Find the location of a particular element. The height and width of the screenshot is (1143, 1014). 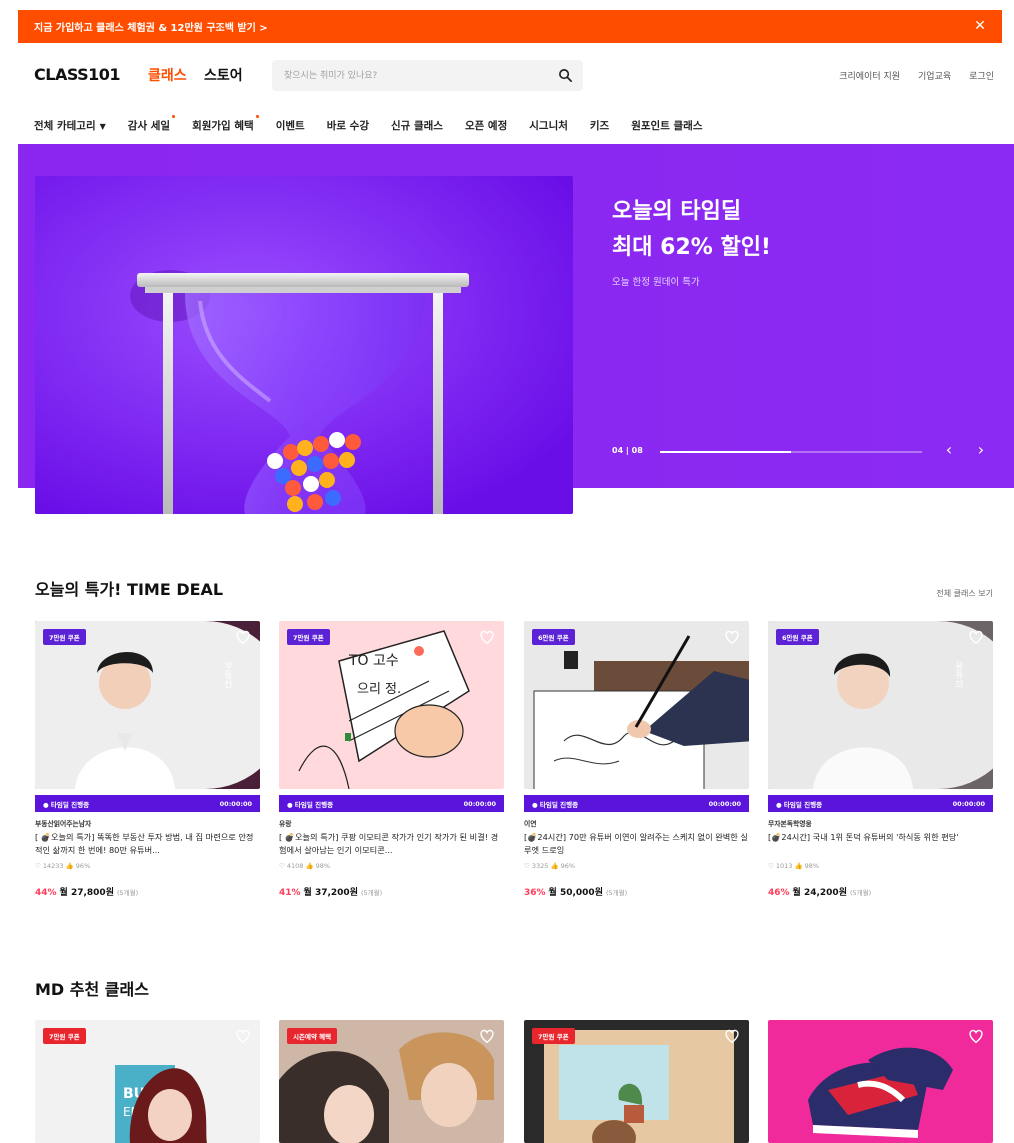

md-recommend-title: MD 추천 클래스 is located at coordinates (92, 989).